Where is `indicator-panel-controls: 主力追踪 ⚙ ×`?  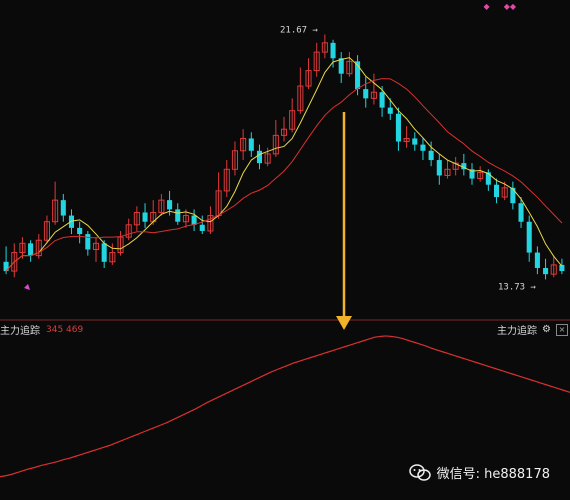
indicator-panel-controls: 主力追踪 ⚙ × is located at coordinates (532, 329).